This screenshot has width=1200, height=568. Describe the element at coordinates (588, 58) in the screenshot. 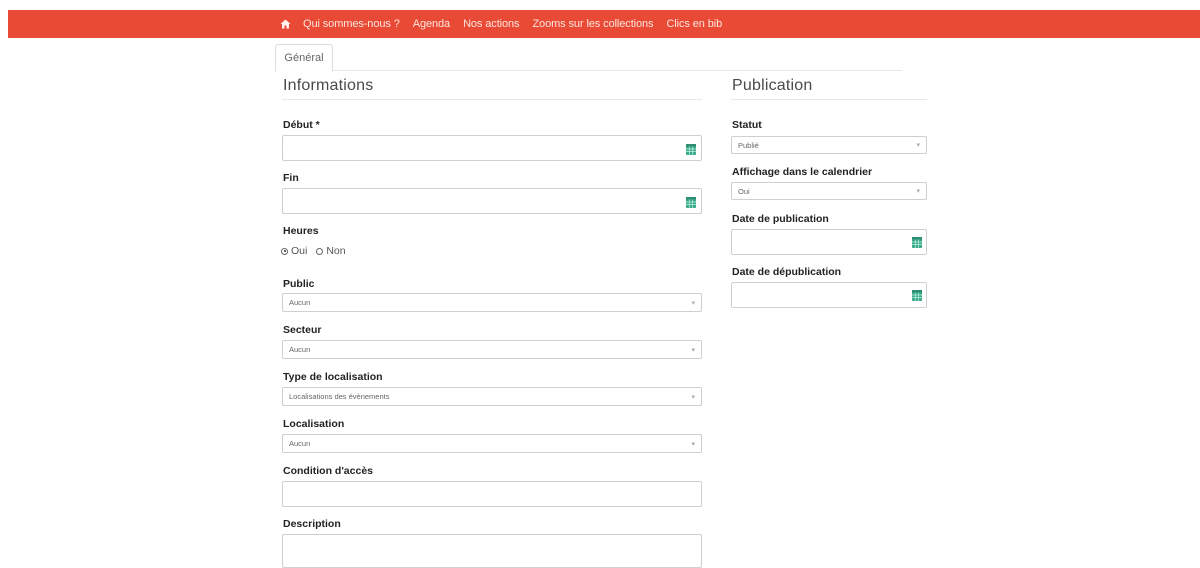

I see `tab-bar: Général` at that location.